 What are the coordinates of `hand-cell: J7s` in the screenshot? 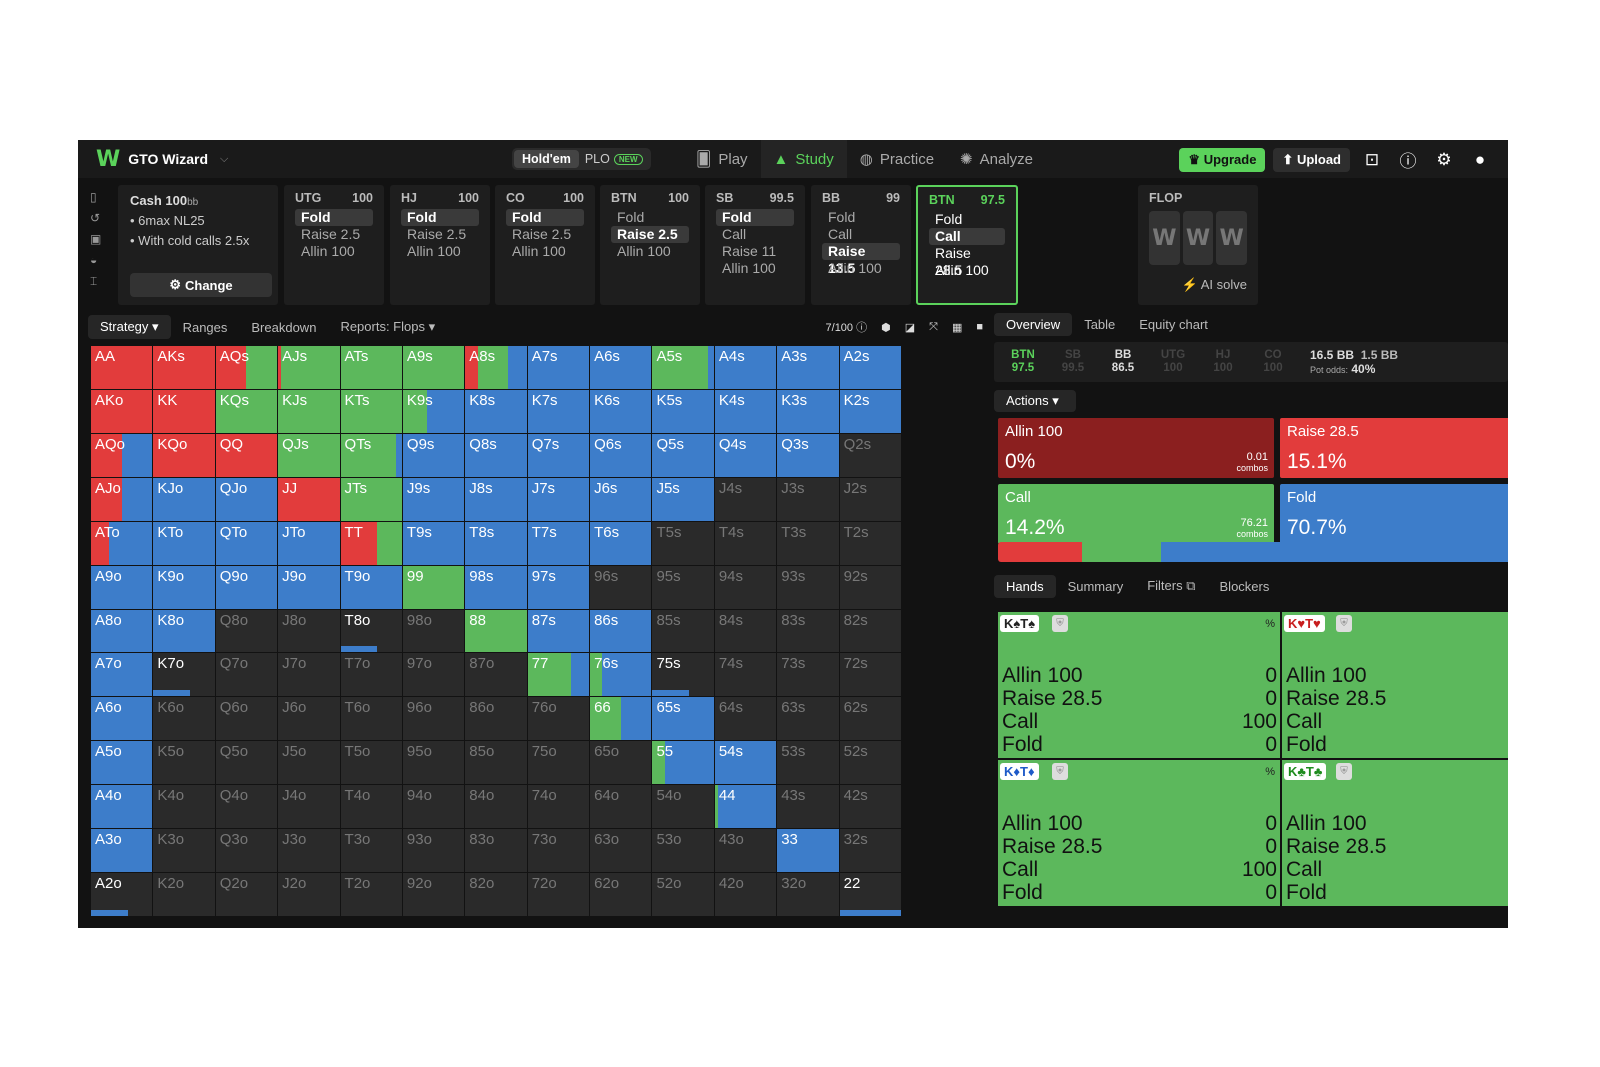 It's located at (558, 499).